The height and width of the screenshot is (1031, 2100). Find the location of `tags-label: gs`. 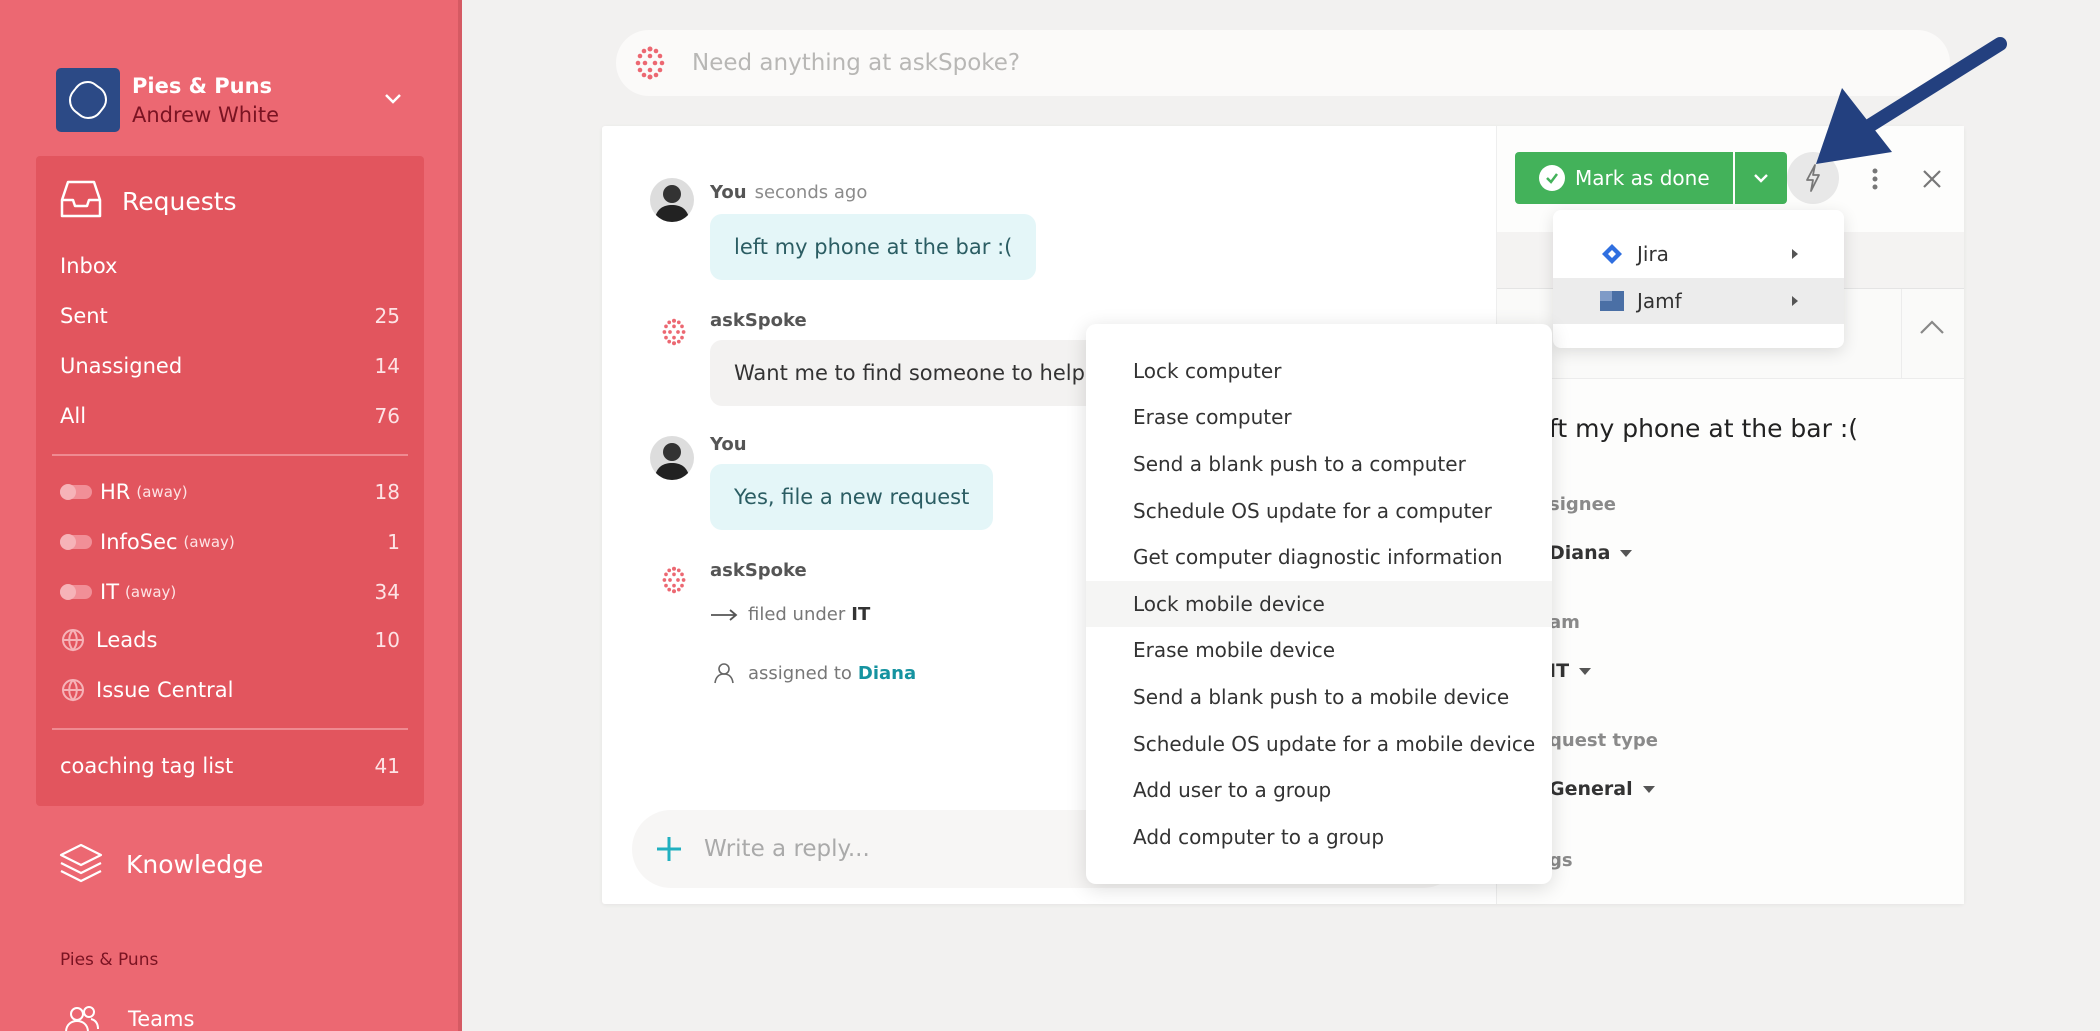

tags-label: gs is located at coordinates (1561, 860).